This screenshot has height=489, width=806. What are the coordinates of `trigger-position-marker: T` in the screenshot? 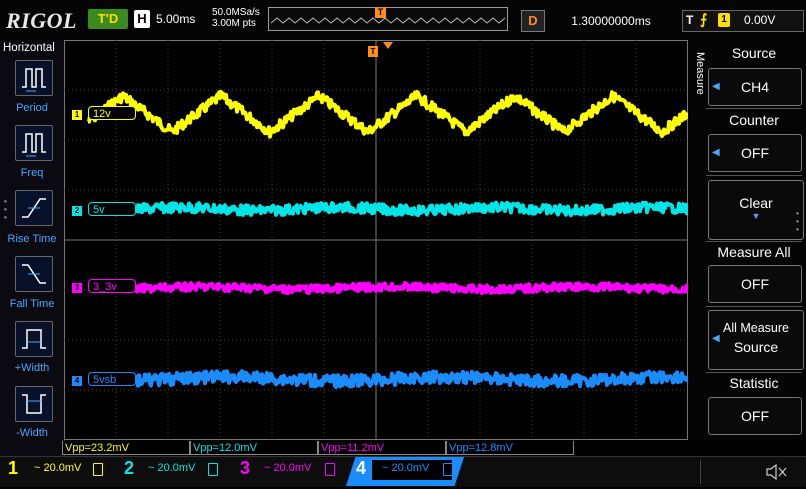 It's located at (380, 12).